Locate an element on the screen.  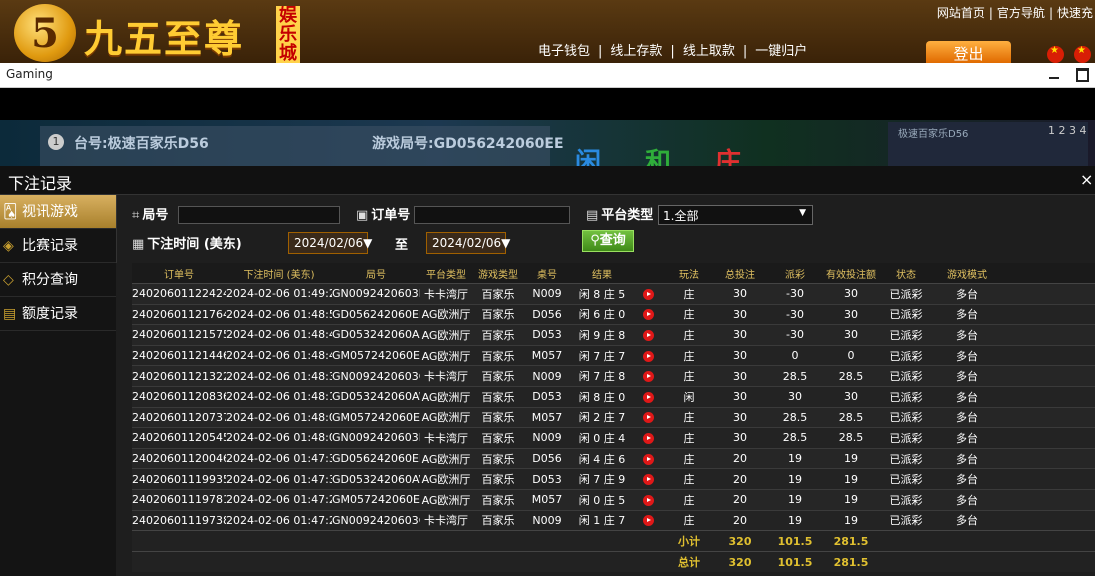
minimize-icon is located at coordinates (1054, 74).